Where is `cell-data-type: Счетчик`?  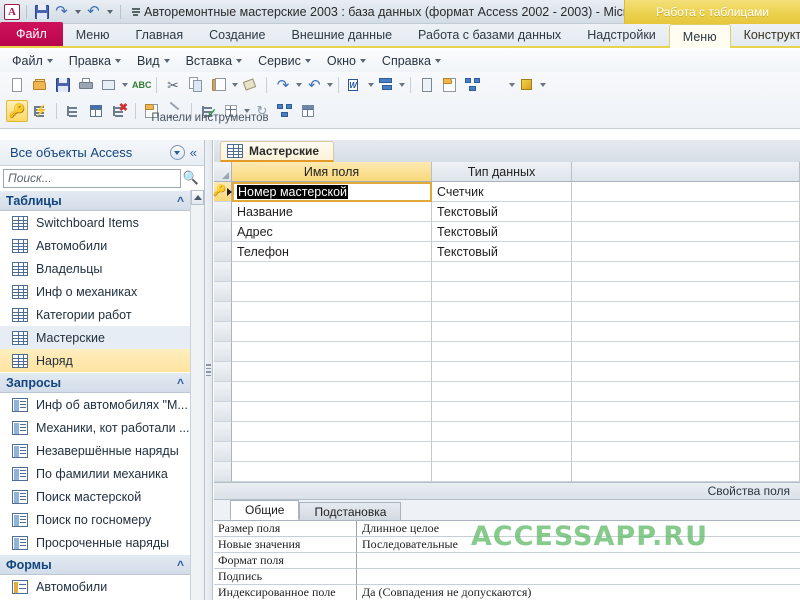
cell-data-type: Счетчик is located at coordinates (502, 192).